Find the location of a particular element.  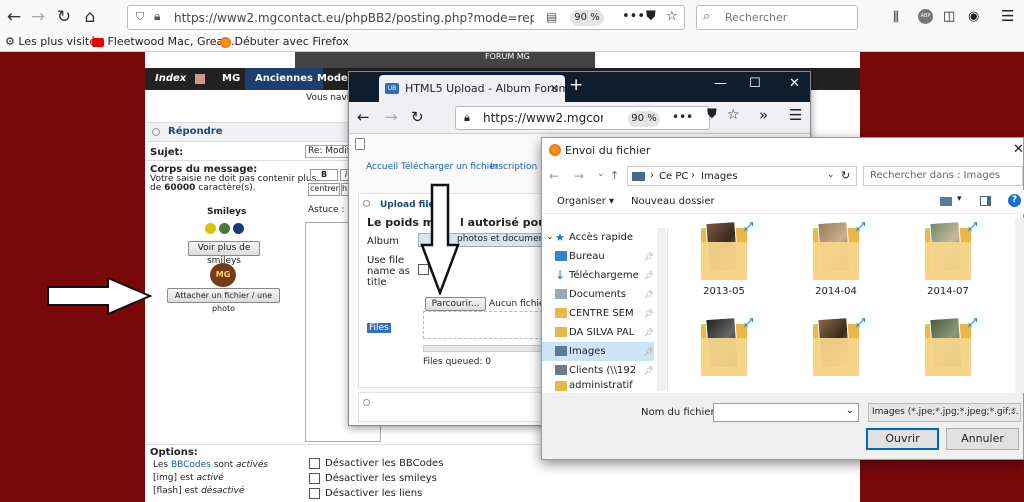

disable-bbcode-checkbox is located at coordinates (314, 463).